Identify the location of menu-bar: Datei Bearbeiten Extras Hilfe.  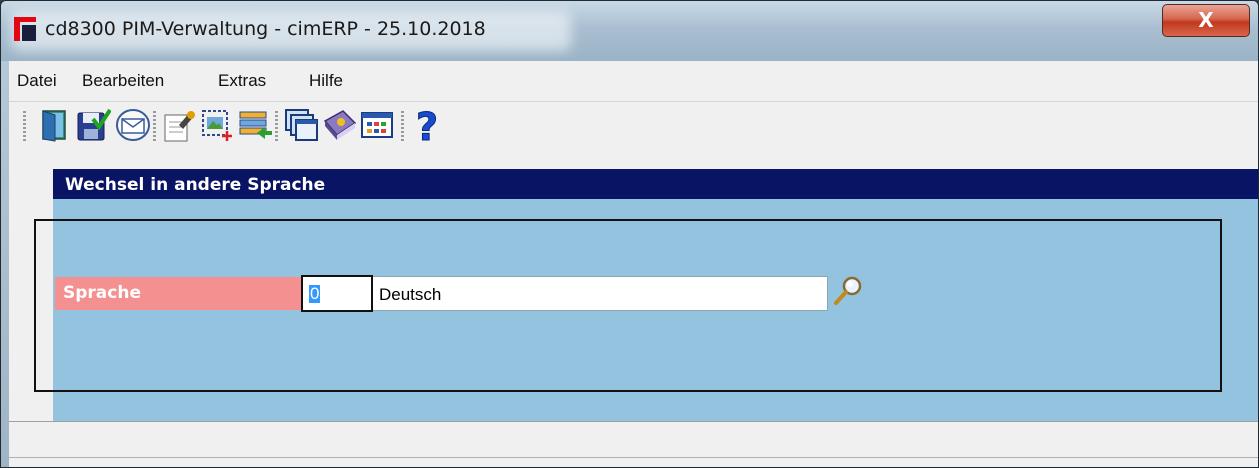
(633, 81).